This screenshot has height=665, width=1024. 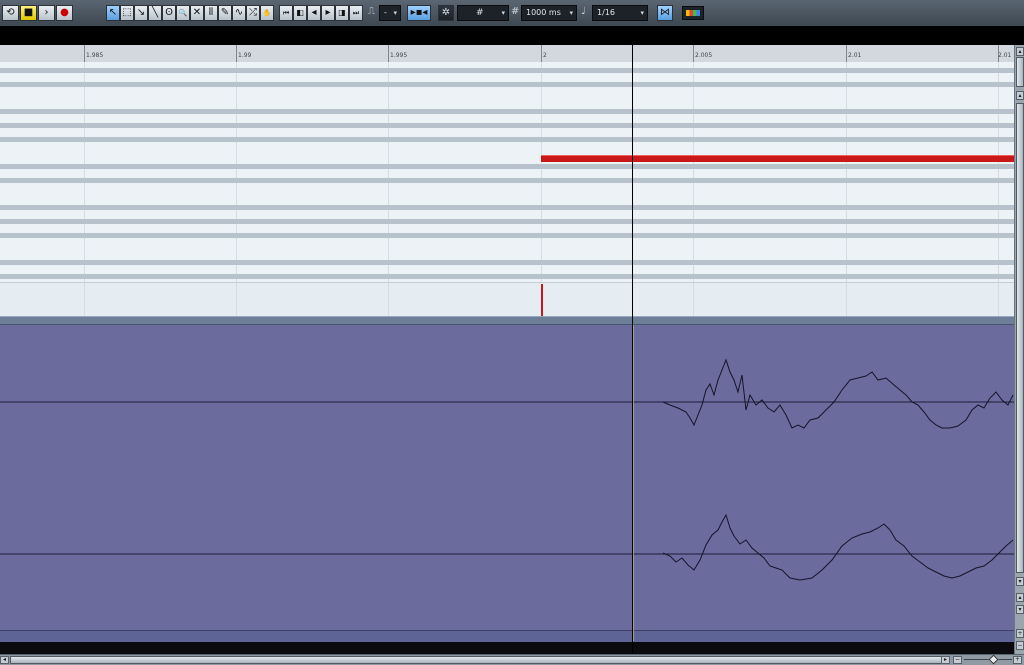 I want to click on iq-icon: ⋈, so click(x=665, y=12).